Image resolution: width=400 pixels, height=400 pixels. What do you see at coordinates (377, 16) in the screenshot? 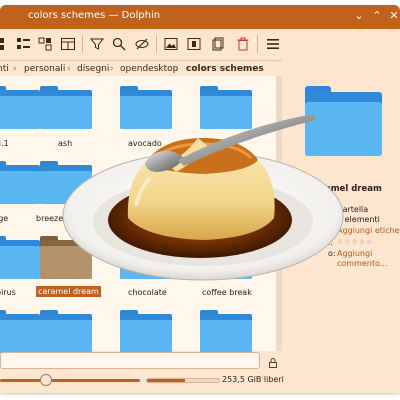
I see `maximize-icon: ⌃` at bounding box center [377, 16].